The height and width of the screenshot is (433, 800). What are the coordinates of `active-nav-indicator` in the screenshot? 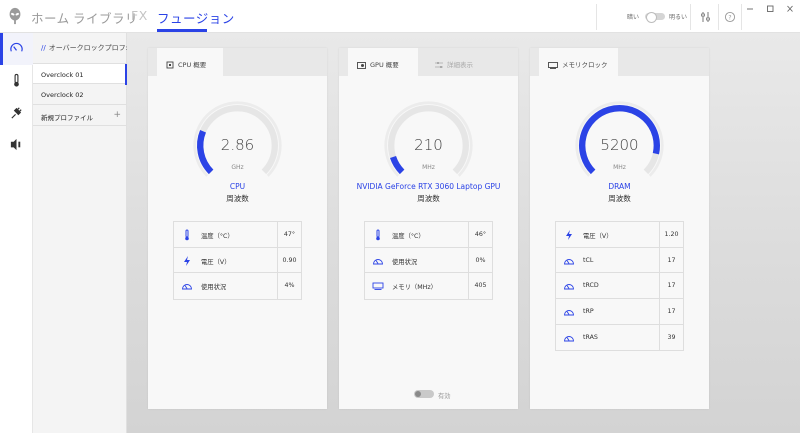 It's located at (182, 30).